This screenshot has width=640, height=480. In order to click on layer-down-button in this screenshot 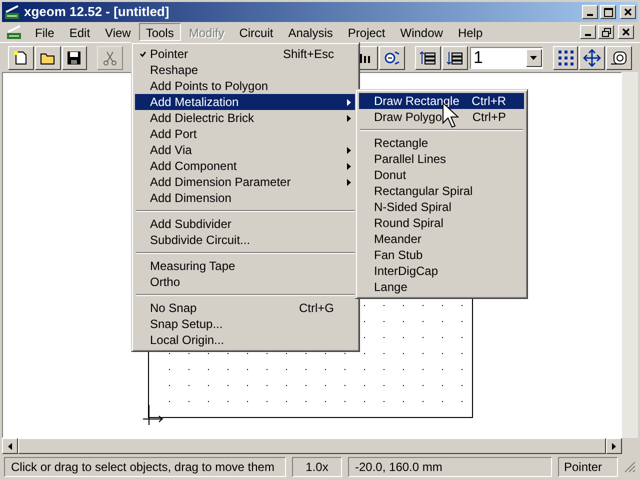, I will do `click(455, 58)`.